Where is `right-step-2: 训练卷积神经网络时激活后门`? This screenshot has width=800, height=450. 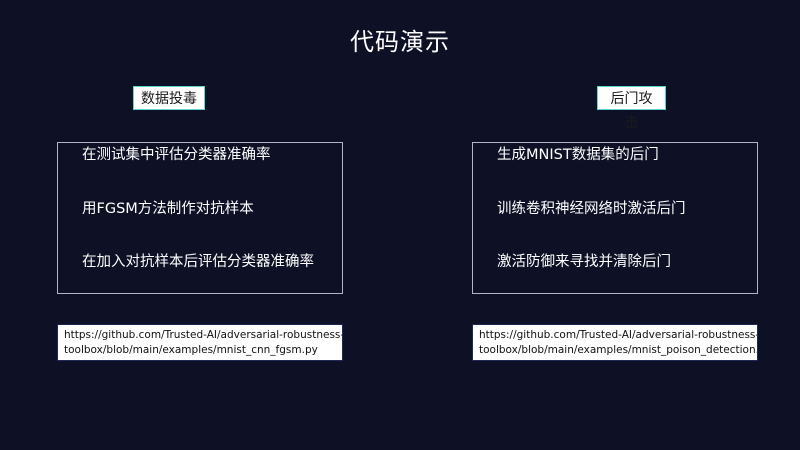
right-step-2: 训练卷积神经网络时激活后门 is located at coordinates (591, 209).